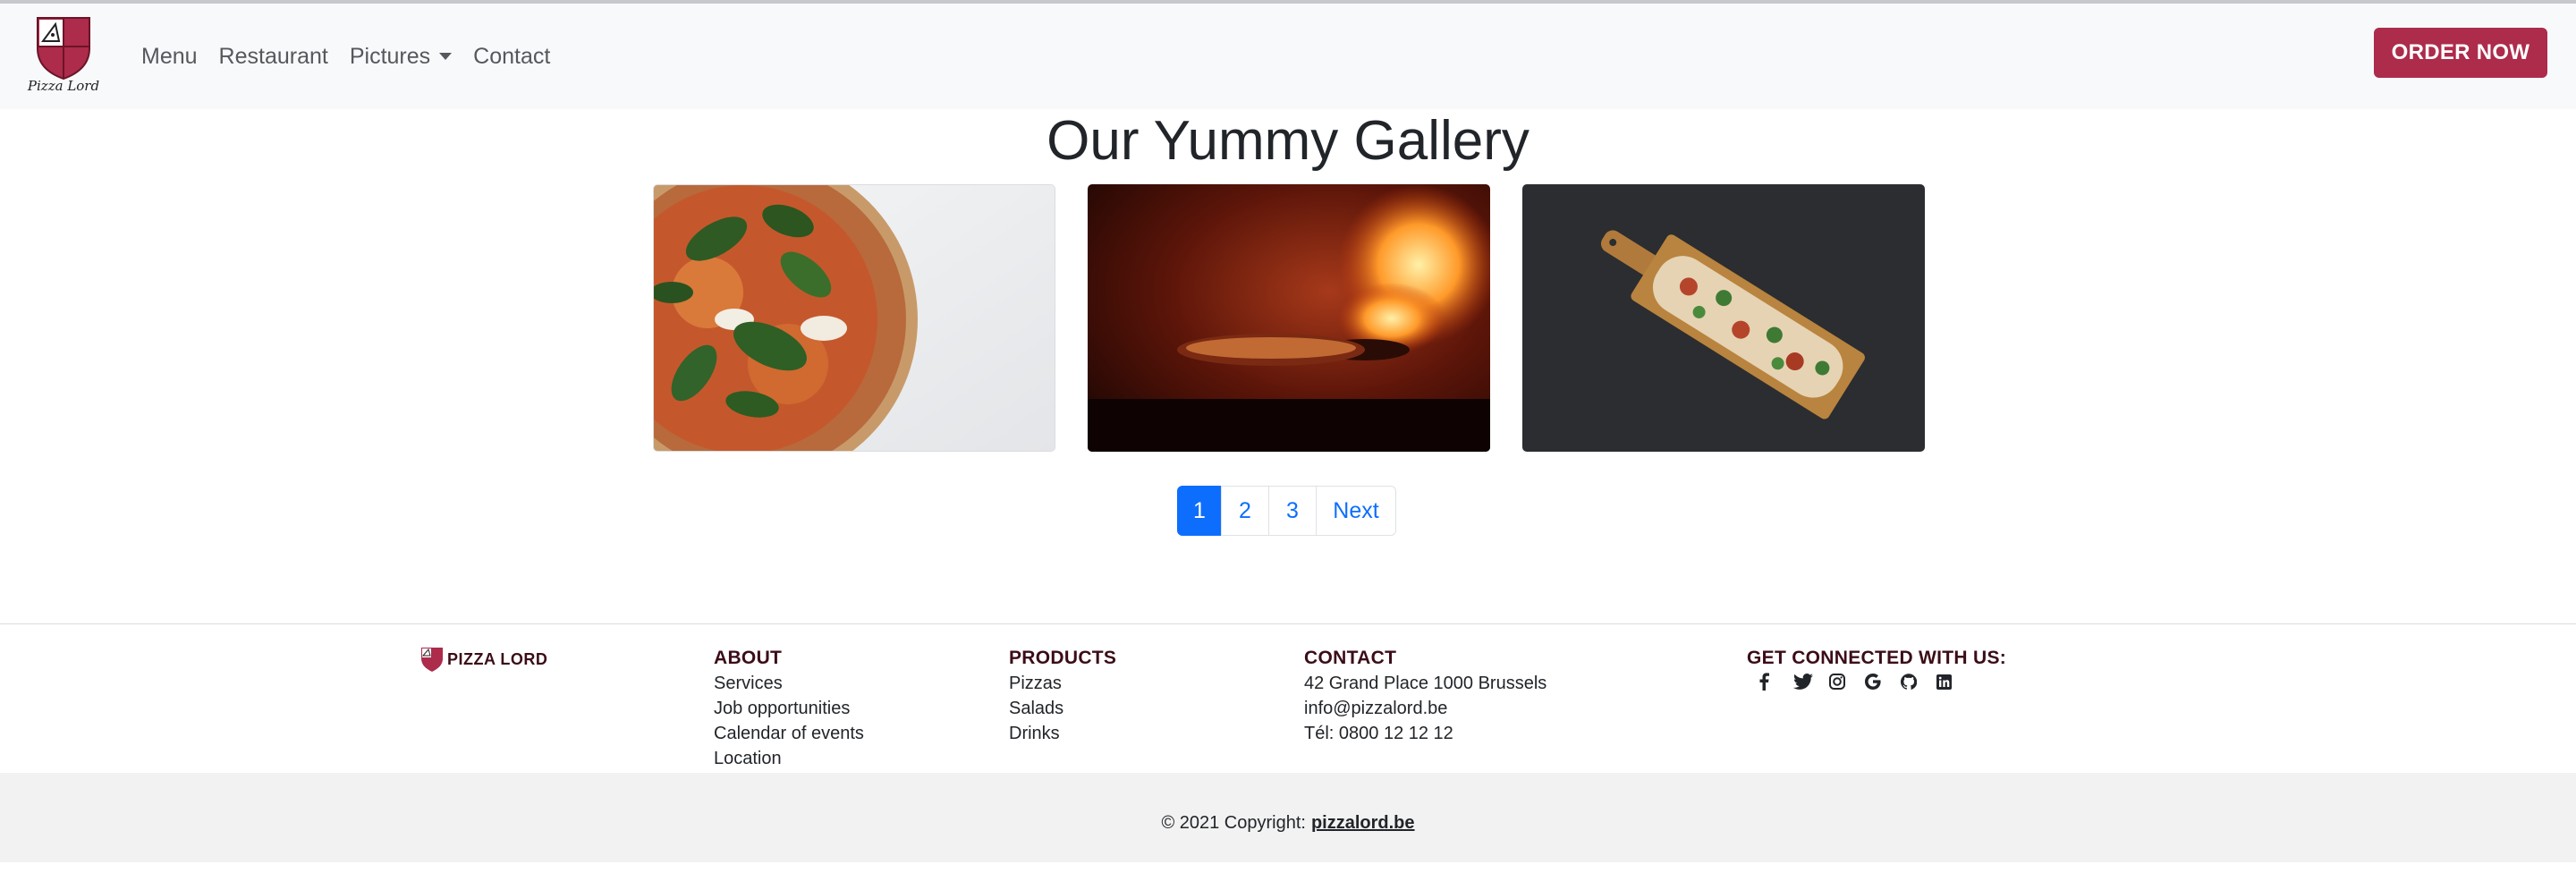 The height and width of the screenshot is (873, 2576). Describe the element at coordinates (1918, 682) in the screenshot. I see `github-icon` at that location.